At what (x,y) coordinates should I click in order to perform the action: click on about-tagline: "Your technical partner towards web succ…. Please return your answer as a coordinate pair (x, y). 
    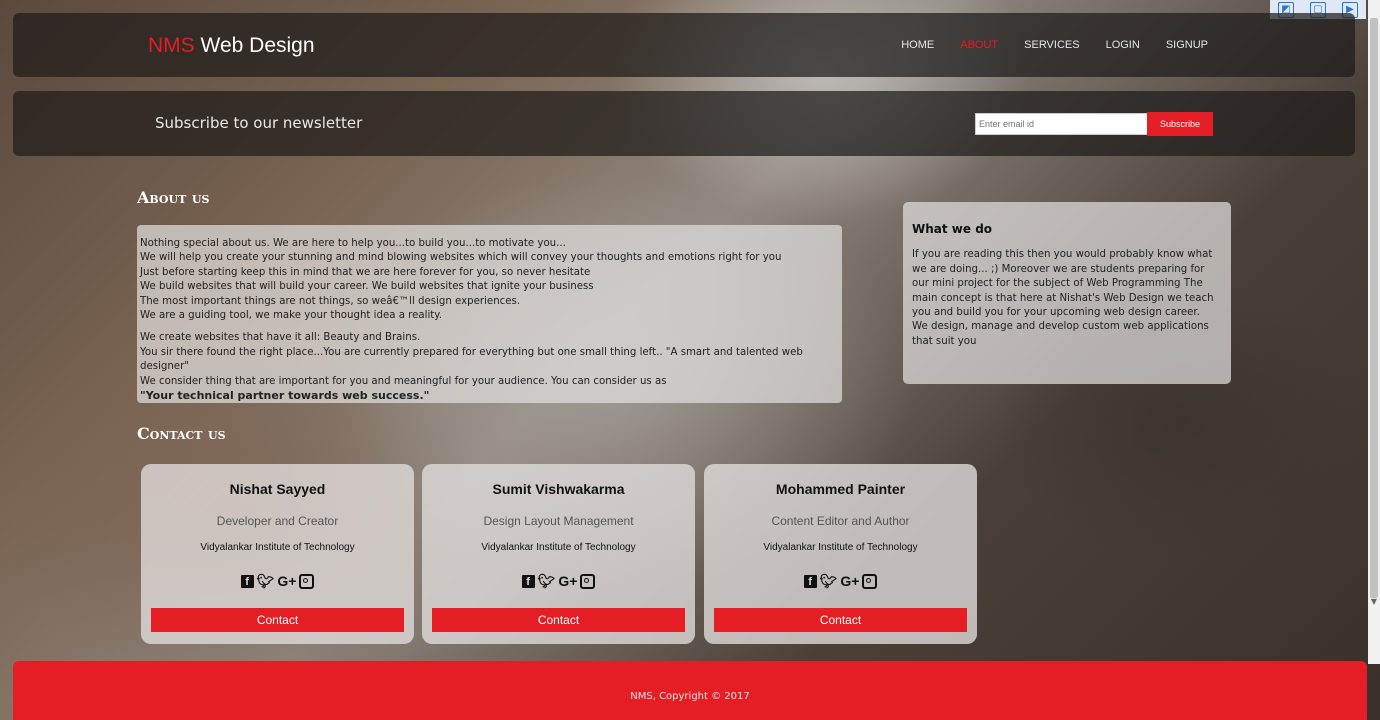
    Looking at the image, I should click on (285, 396).